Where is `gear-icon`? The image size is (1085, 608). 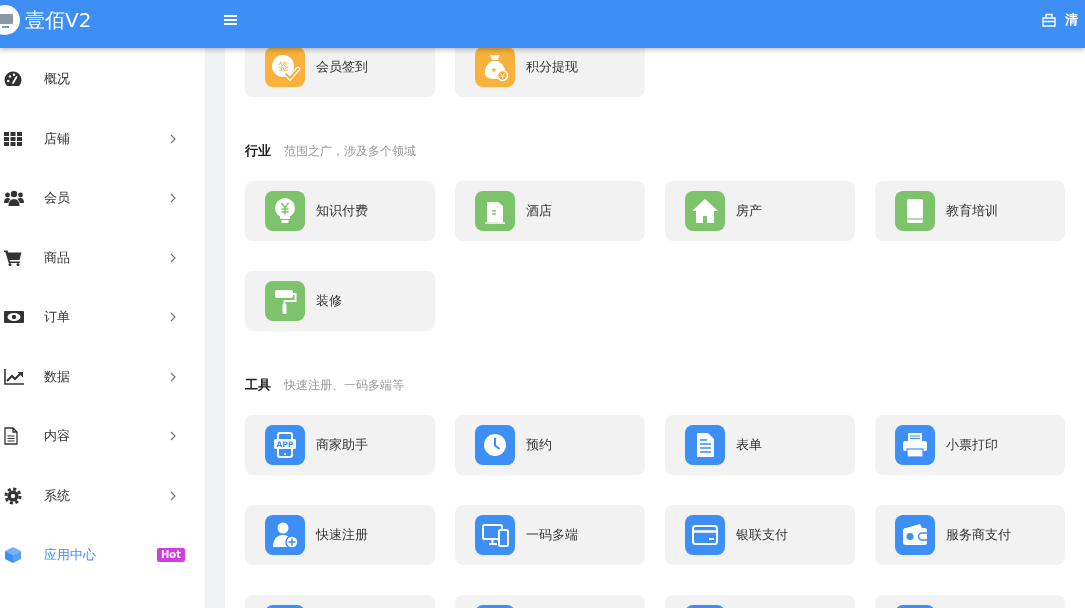 gear-icon is located at coordinates (13, 495).